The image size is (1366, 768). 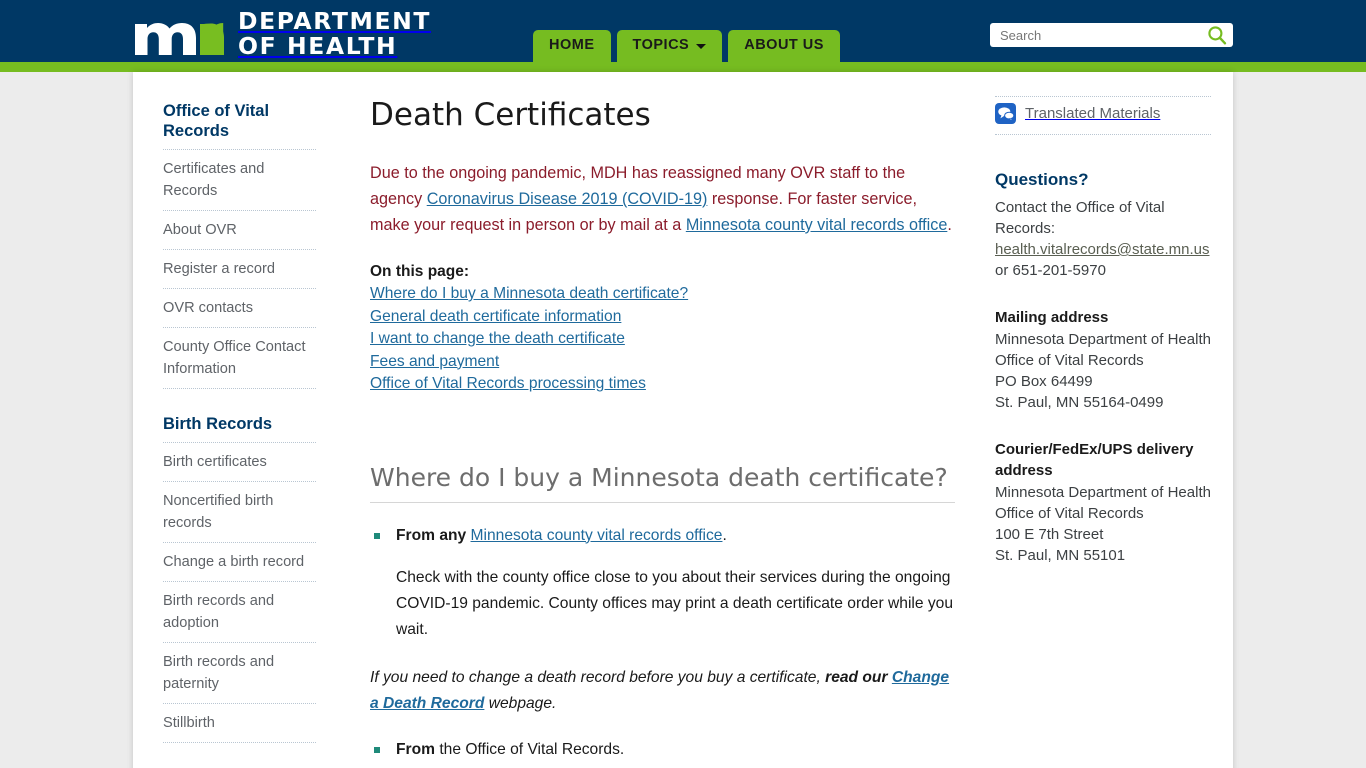 What do you see at coordinates (239, 180) in the screenshot?
I see `sidebar-item-certificates-and-records: Certificates and Records` at bounding box center [239, 180].